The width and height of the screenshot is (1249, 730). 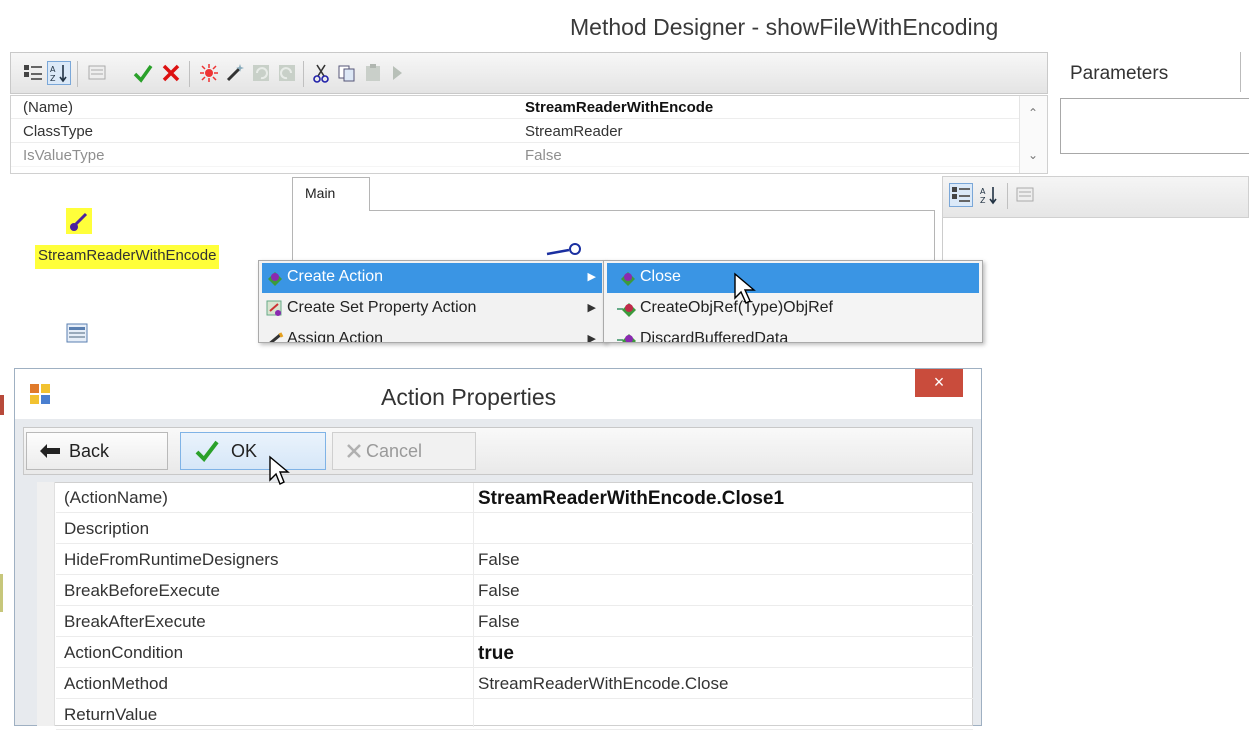 I want to click on designer-toolbar: AZ, so click(x=529, y=73).